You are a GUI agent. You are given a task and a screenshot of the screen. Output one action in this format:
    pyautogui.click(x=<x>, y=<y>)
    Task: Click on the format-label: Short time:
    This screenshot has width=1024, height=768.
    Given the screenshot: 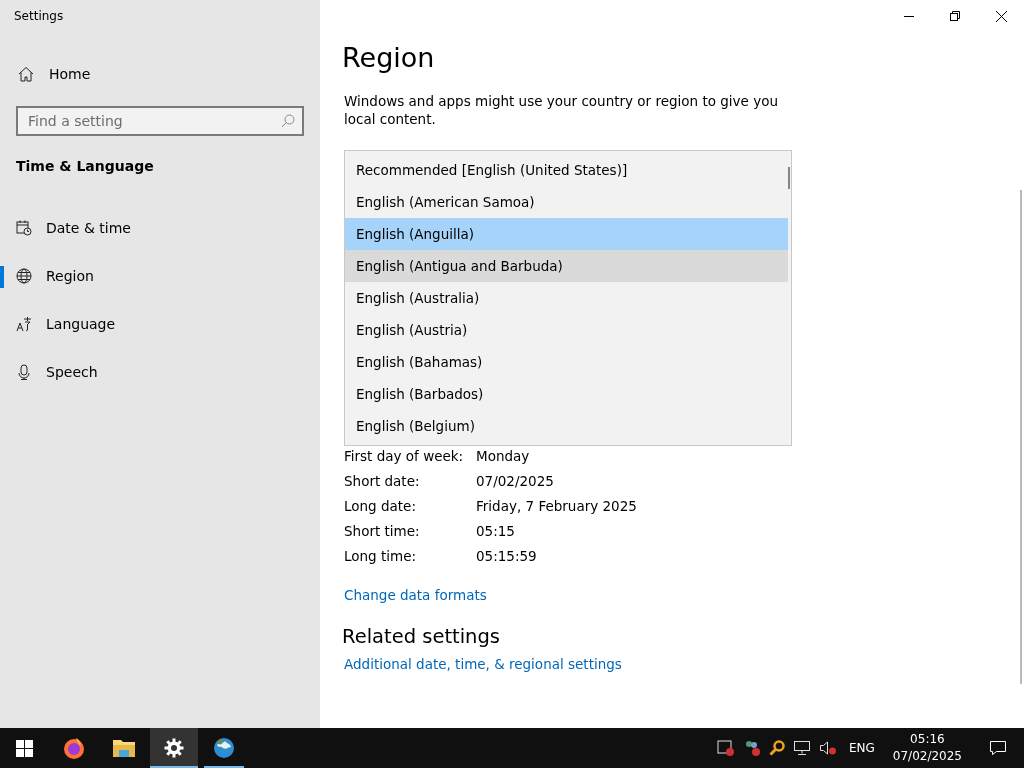 What is the action you would take?
    pyautogui.click(x=382, y=531)
    